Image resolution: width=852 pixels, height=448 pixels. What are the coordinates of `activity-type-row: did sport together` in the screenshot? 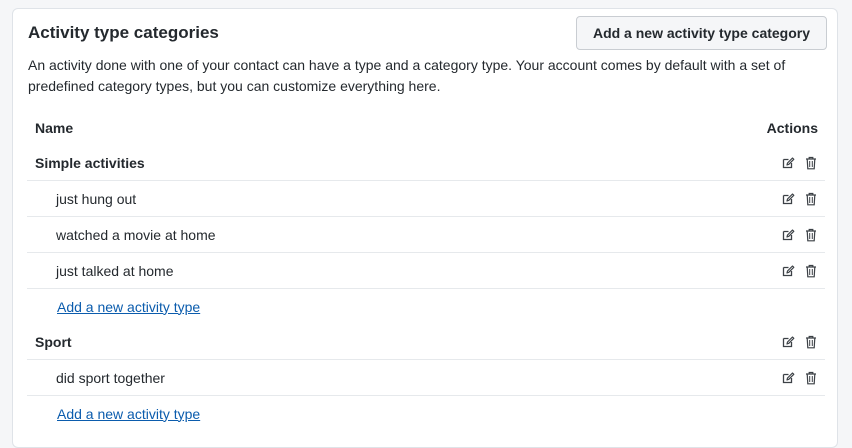 It's located at (426, 377).